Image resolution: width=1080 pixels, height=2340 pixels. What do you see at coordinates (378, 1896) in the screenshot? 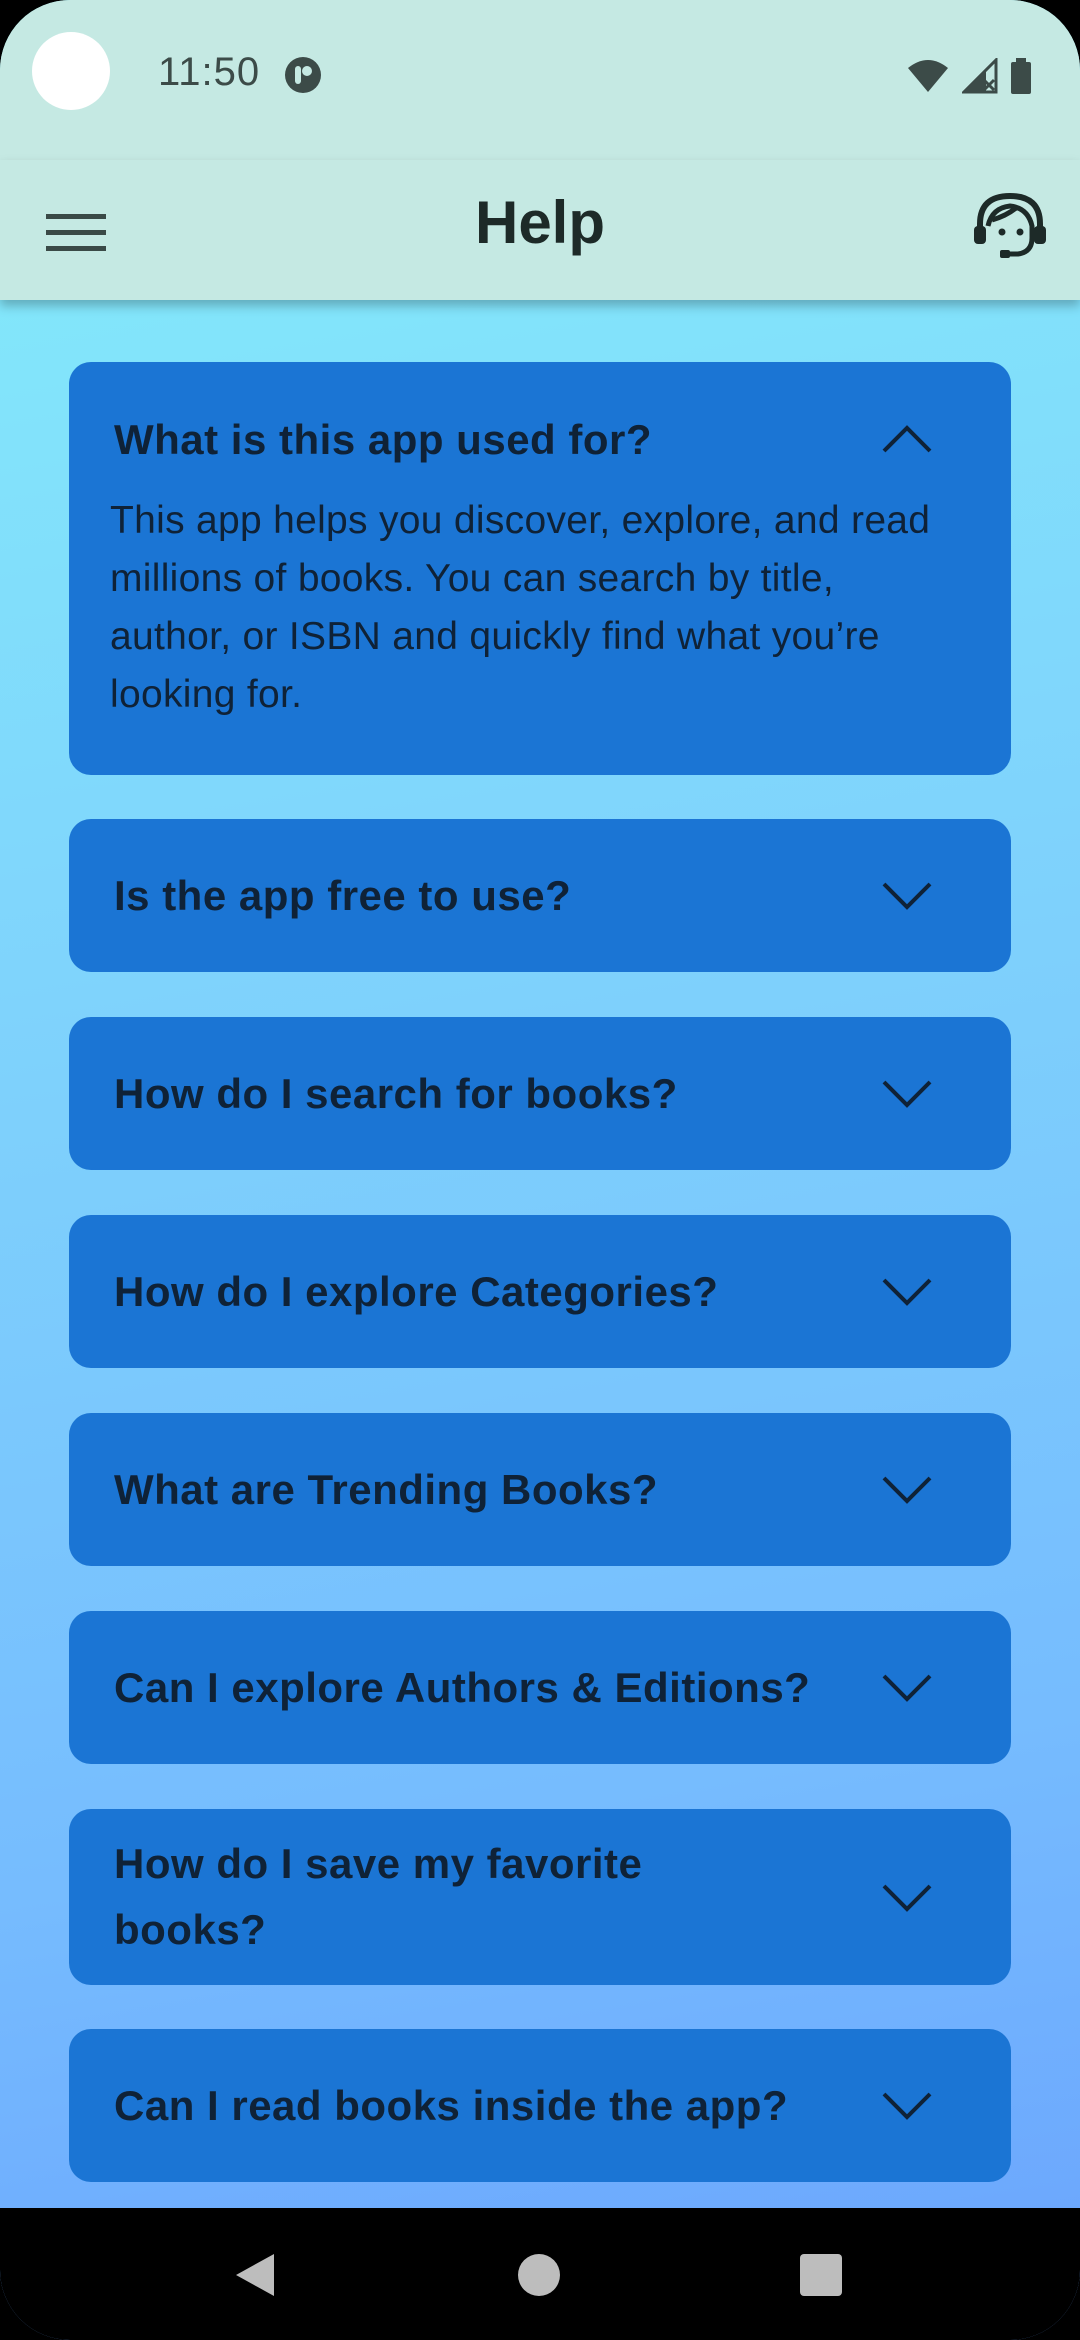
I see `faq-question: How do I save my favorite books?` at bounding box center [378, 1896].